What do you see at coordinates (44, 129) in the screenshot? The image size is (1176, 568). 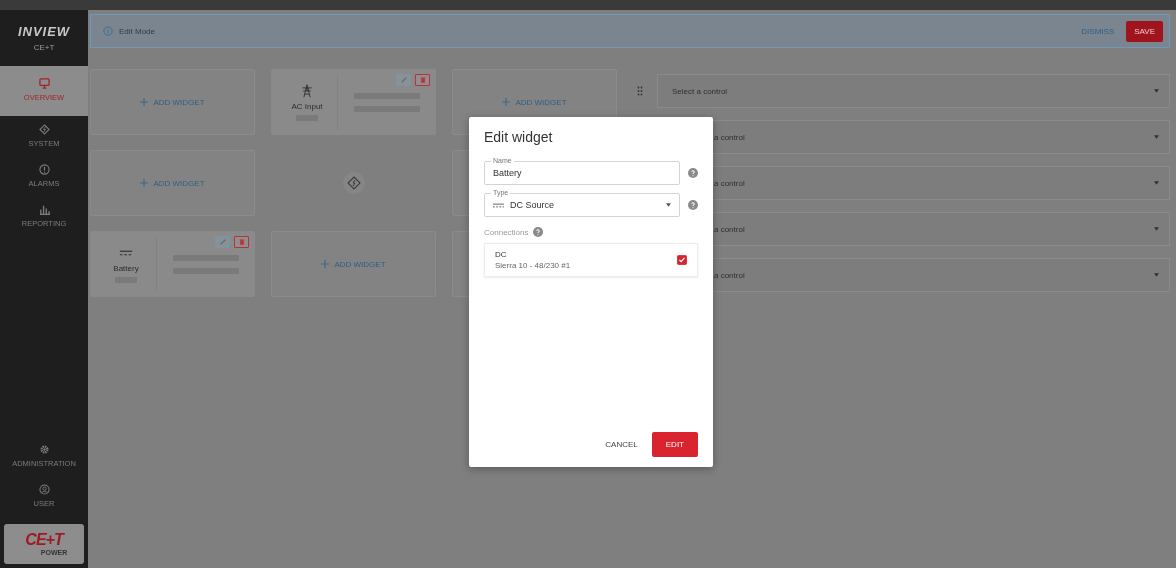 I see `diamond-icon` at bounding box center [44, 129].